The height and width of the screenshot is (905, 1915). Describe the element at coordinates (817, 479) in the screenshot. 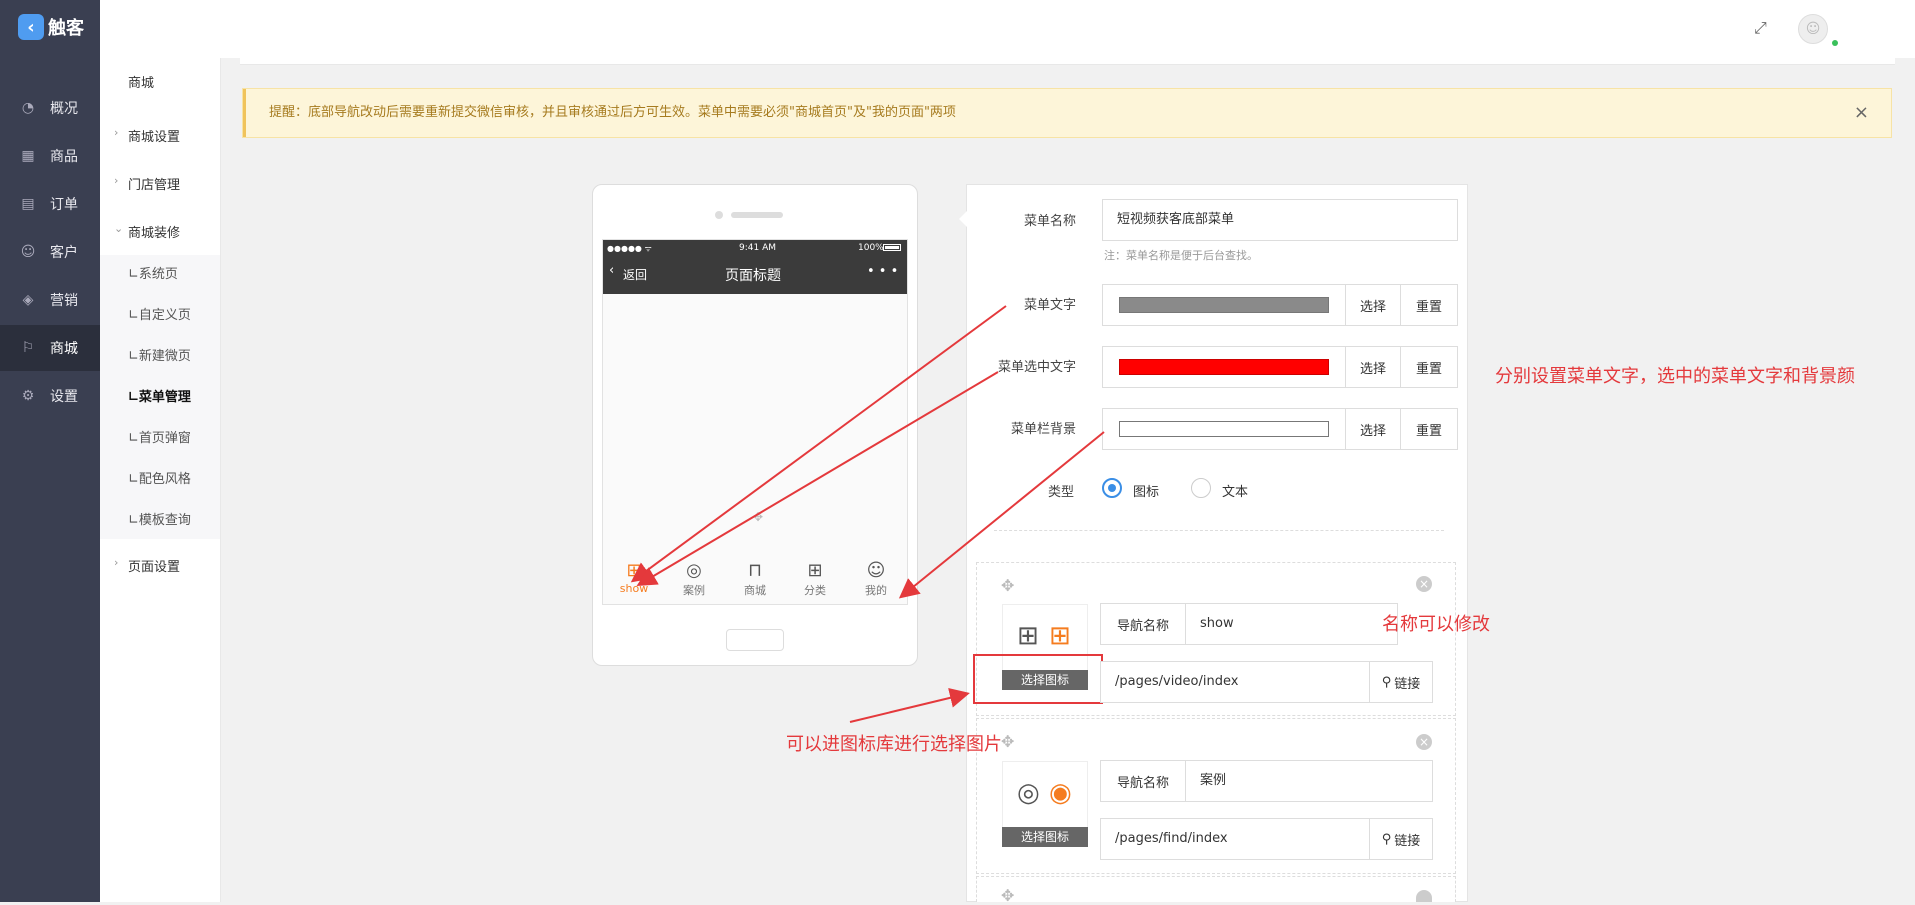

I see `arrow-selected-color` at that location.